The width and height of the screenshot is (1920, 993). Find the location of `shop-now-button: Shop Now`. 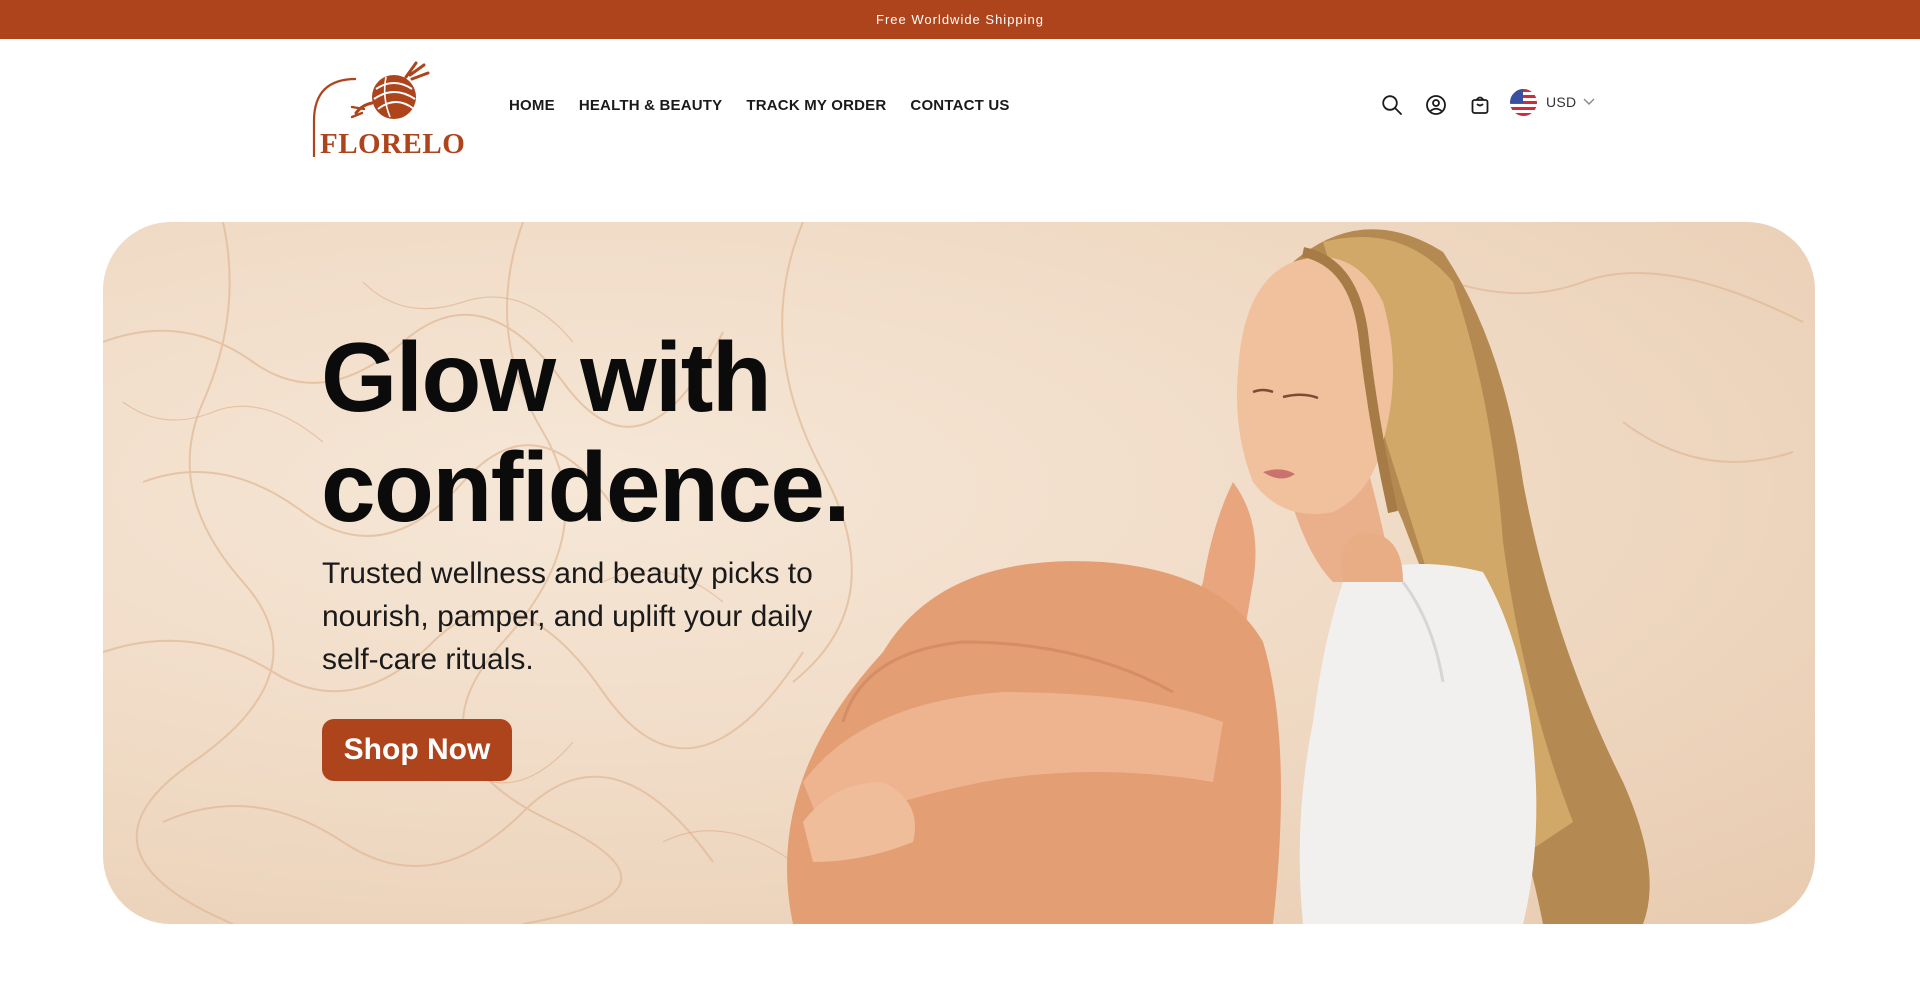

shop-now-button: Shop Now is located at coordinates (417, 750).